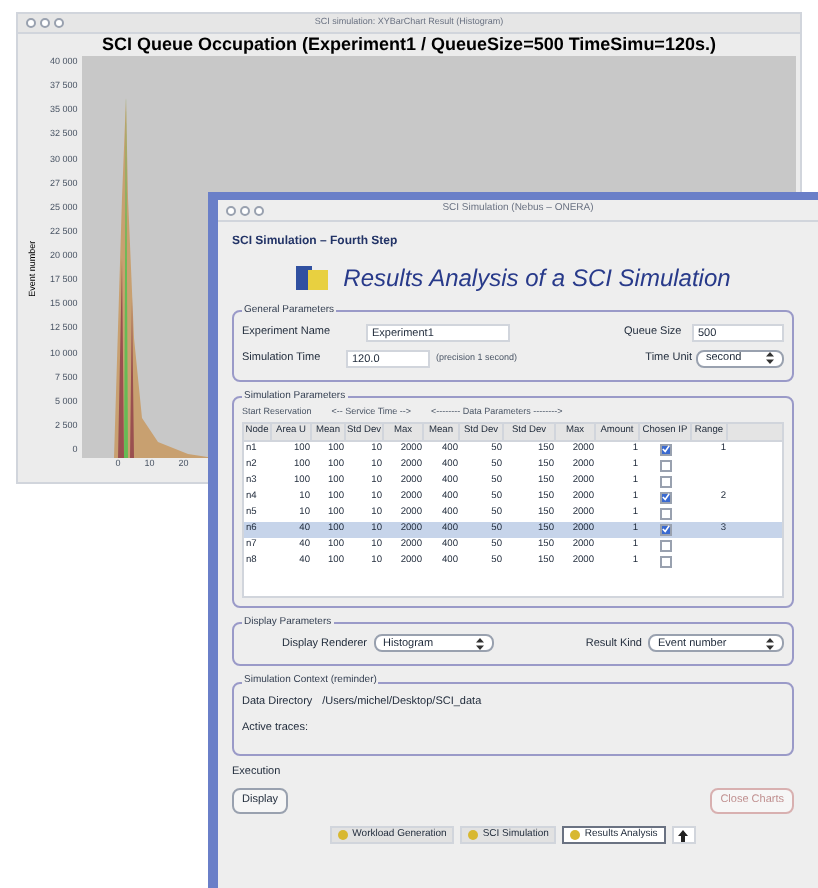 Image resolution: width=818 pixels, height=888 pixels. I want to click on arrow-up-icon, so click(683, 835).